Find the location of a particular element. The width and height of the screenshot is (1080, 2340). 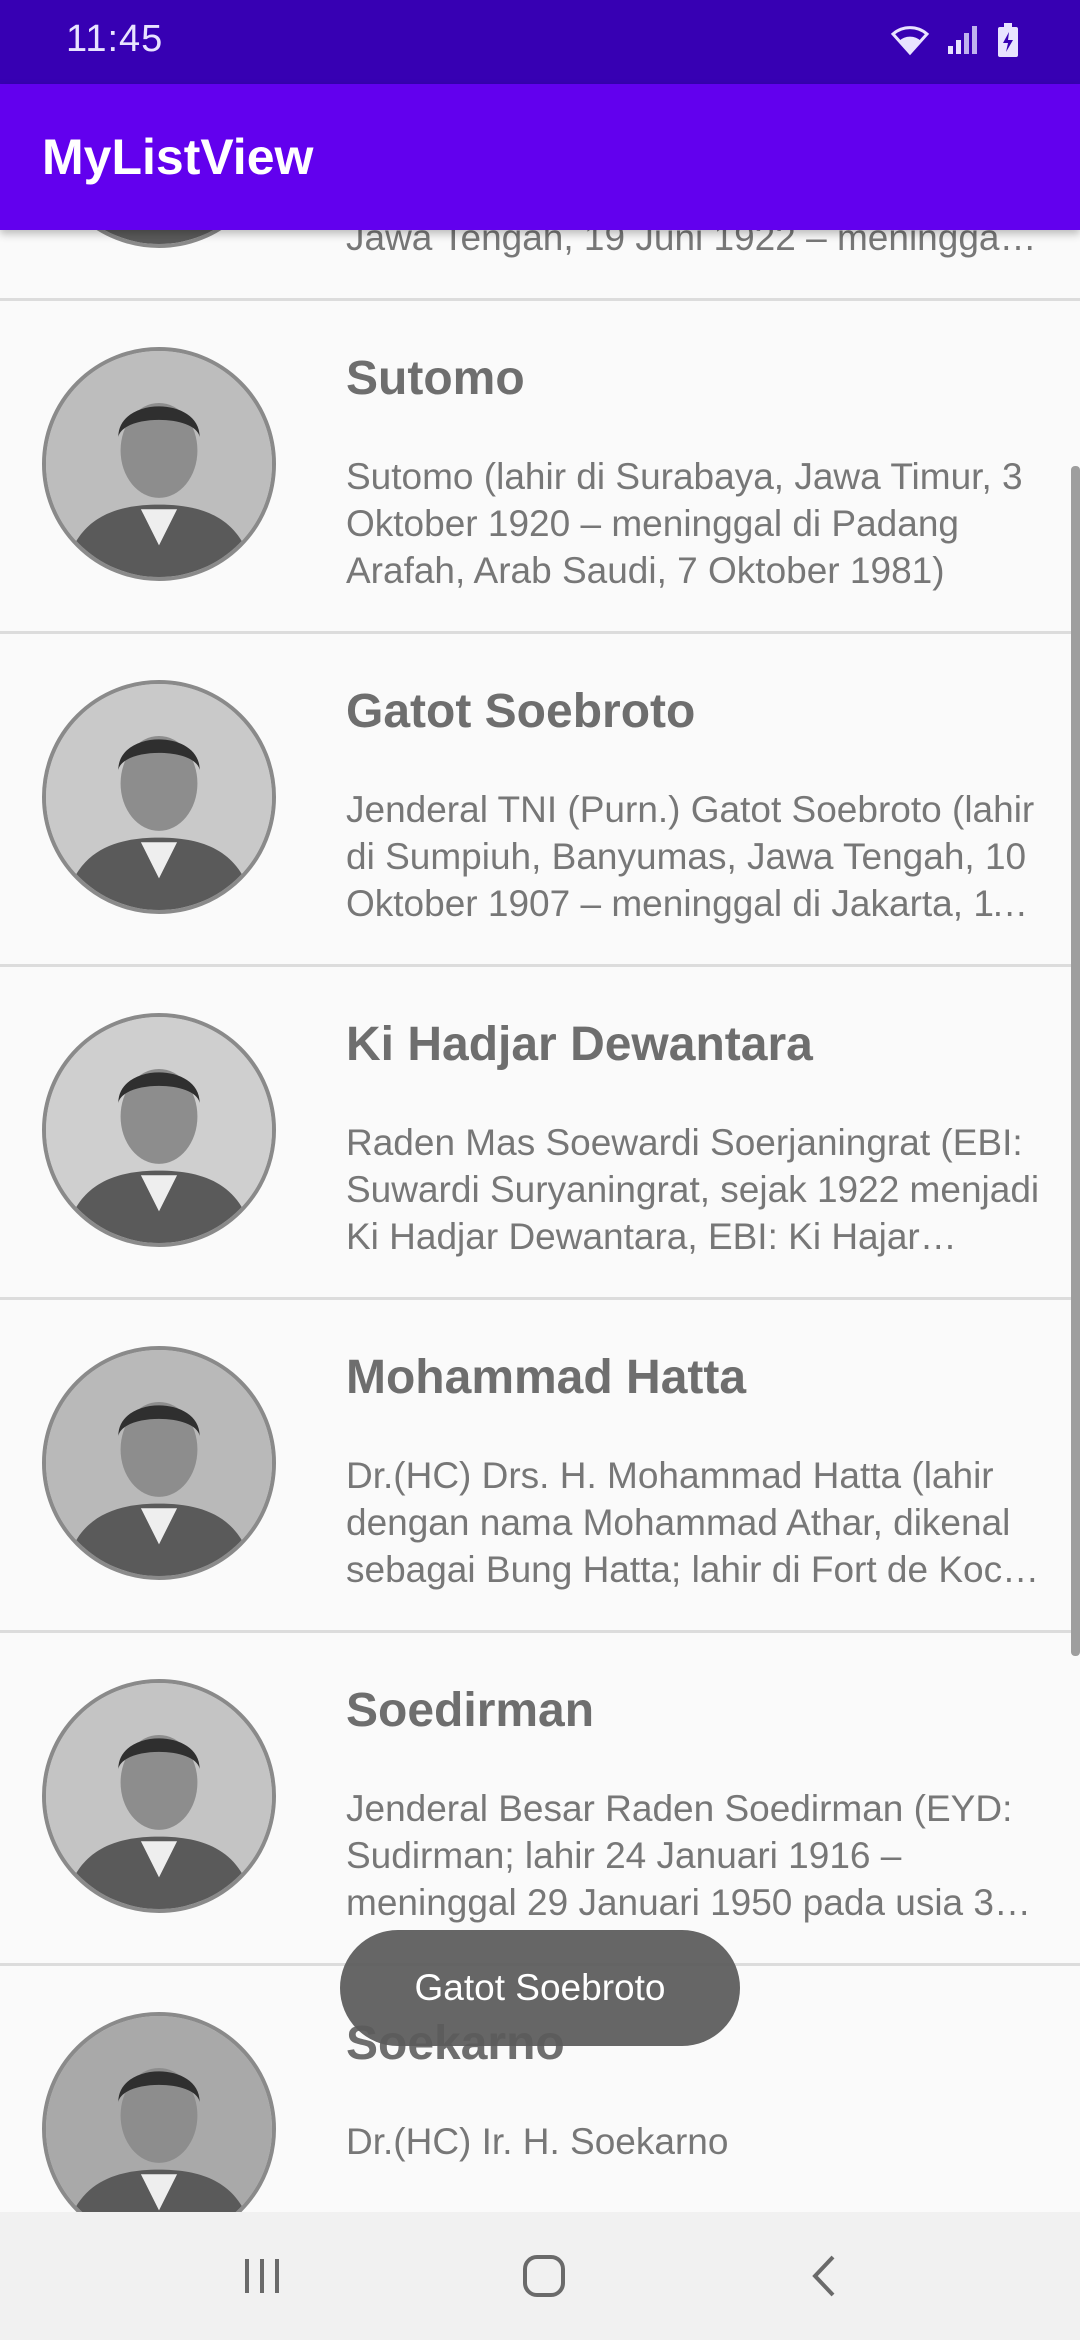

item-title: Sutomo is located at coordinates (435, 378).